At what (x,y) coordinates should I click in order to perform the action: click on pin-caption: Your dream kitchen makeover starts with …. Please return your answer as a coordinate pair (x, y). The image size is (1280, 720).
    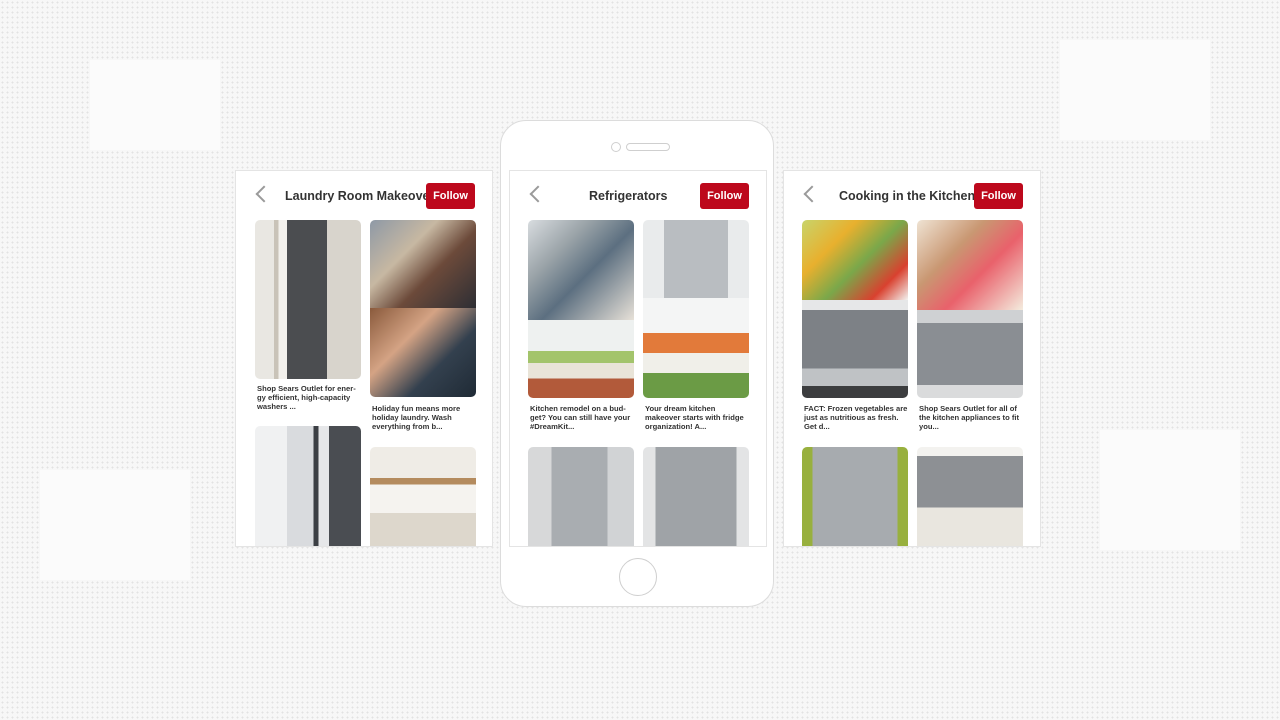
    Looking at the image, I should click on (694, 417).